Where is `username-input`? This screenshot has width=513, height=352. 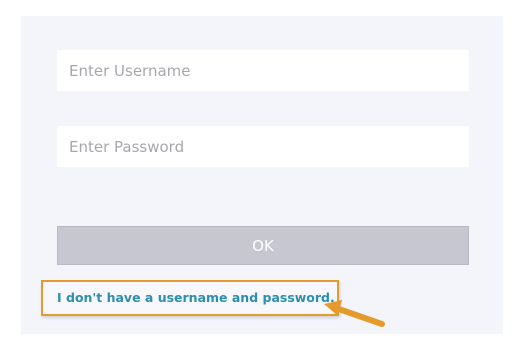
username-input is located at coordinates (263, 70).